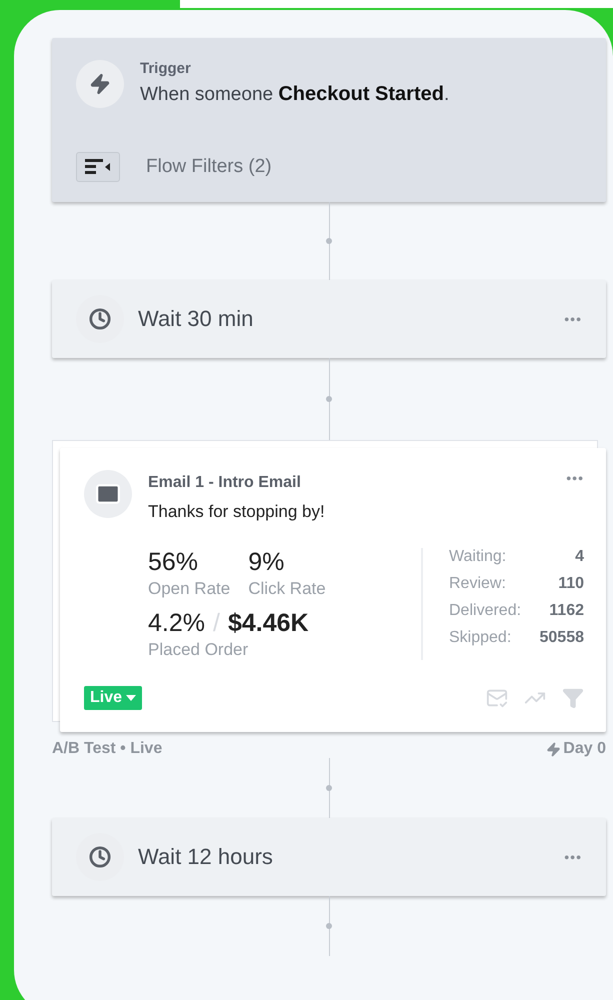 The image size is (613, 1000). I want to click on filter-icon, so click(98, 167).